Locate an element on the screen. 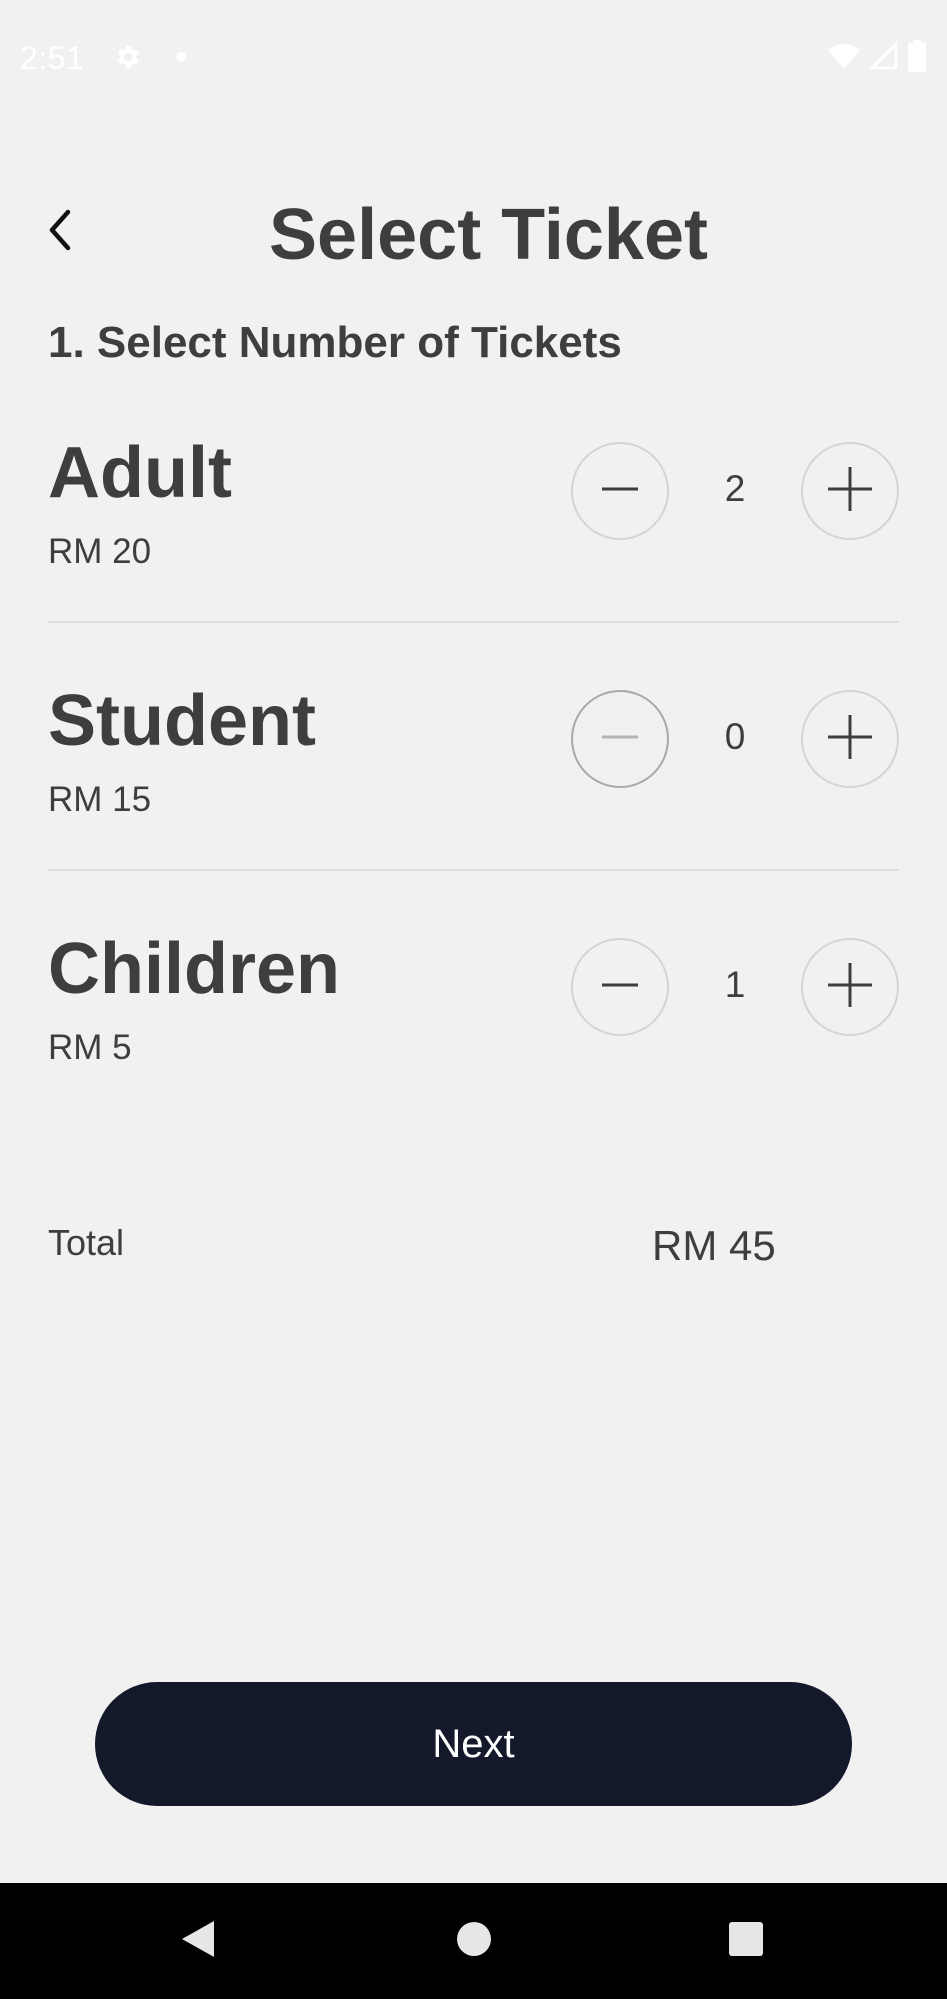 The height and width of the screenshot is (1999, 947). quantity-value: 2 is located at coordinates (735, 488).